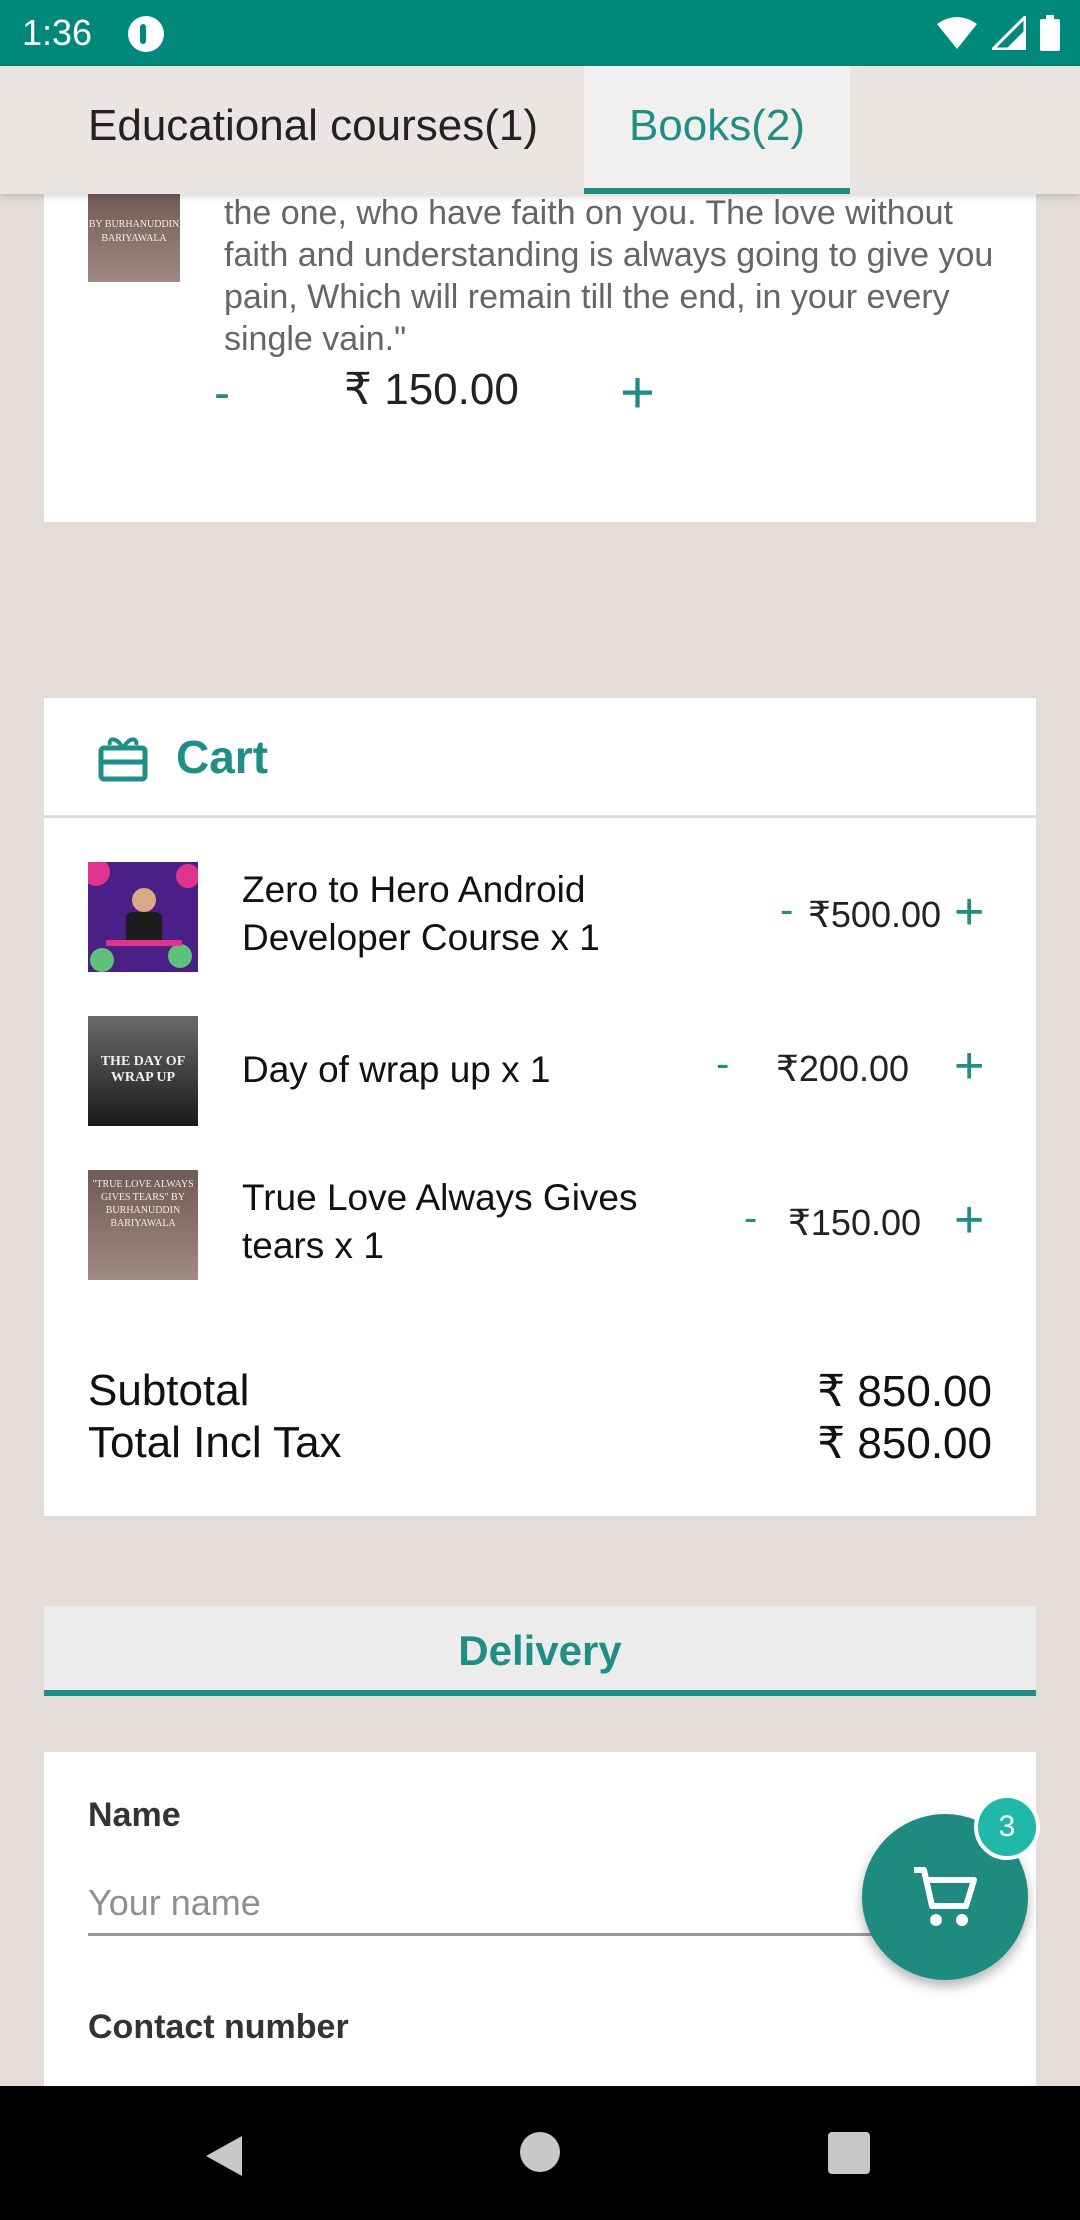  Describe the element at coordinates (218, 2027) in the screenshot. I see `contact-number-label: Contact number` at that location.